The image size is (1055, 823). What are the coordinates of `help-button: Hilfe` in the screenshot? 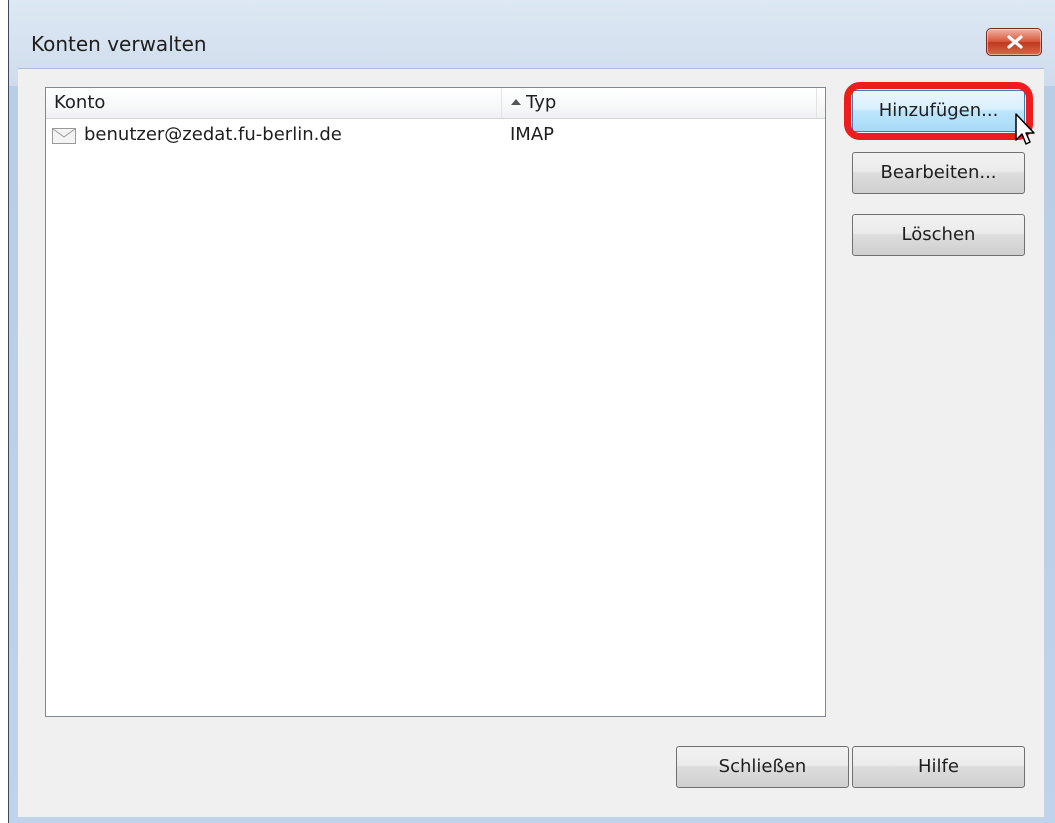 It's located at (938, 767).